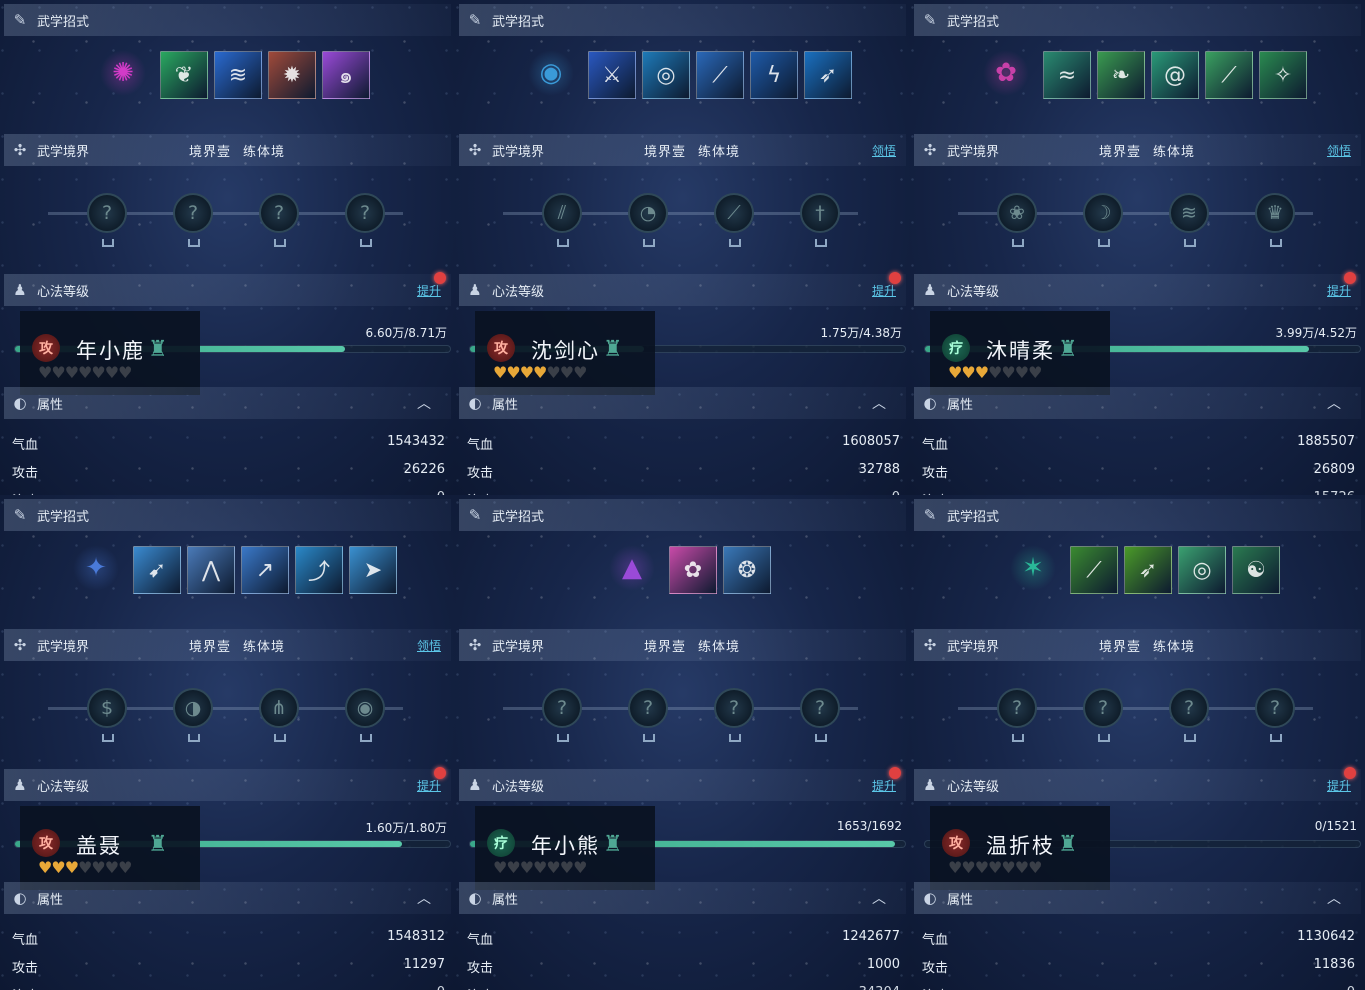  I want to click on orb-node-icon: ◉, so click(365, 715).